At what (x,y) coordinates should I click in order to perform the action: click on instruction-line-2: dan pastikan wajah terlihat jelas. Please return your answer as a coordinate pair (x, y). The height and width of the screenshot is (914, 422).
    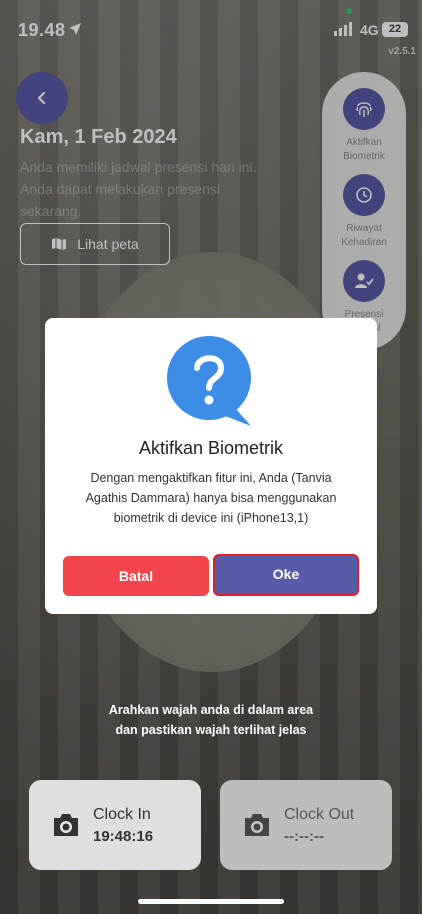
    Looking at the image, I should click on (211, 730).